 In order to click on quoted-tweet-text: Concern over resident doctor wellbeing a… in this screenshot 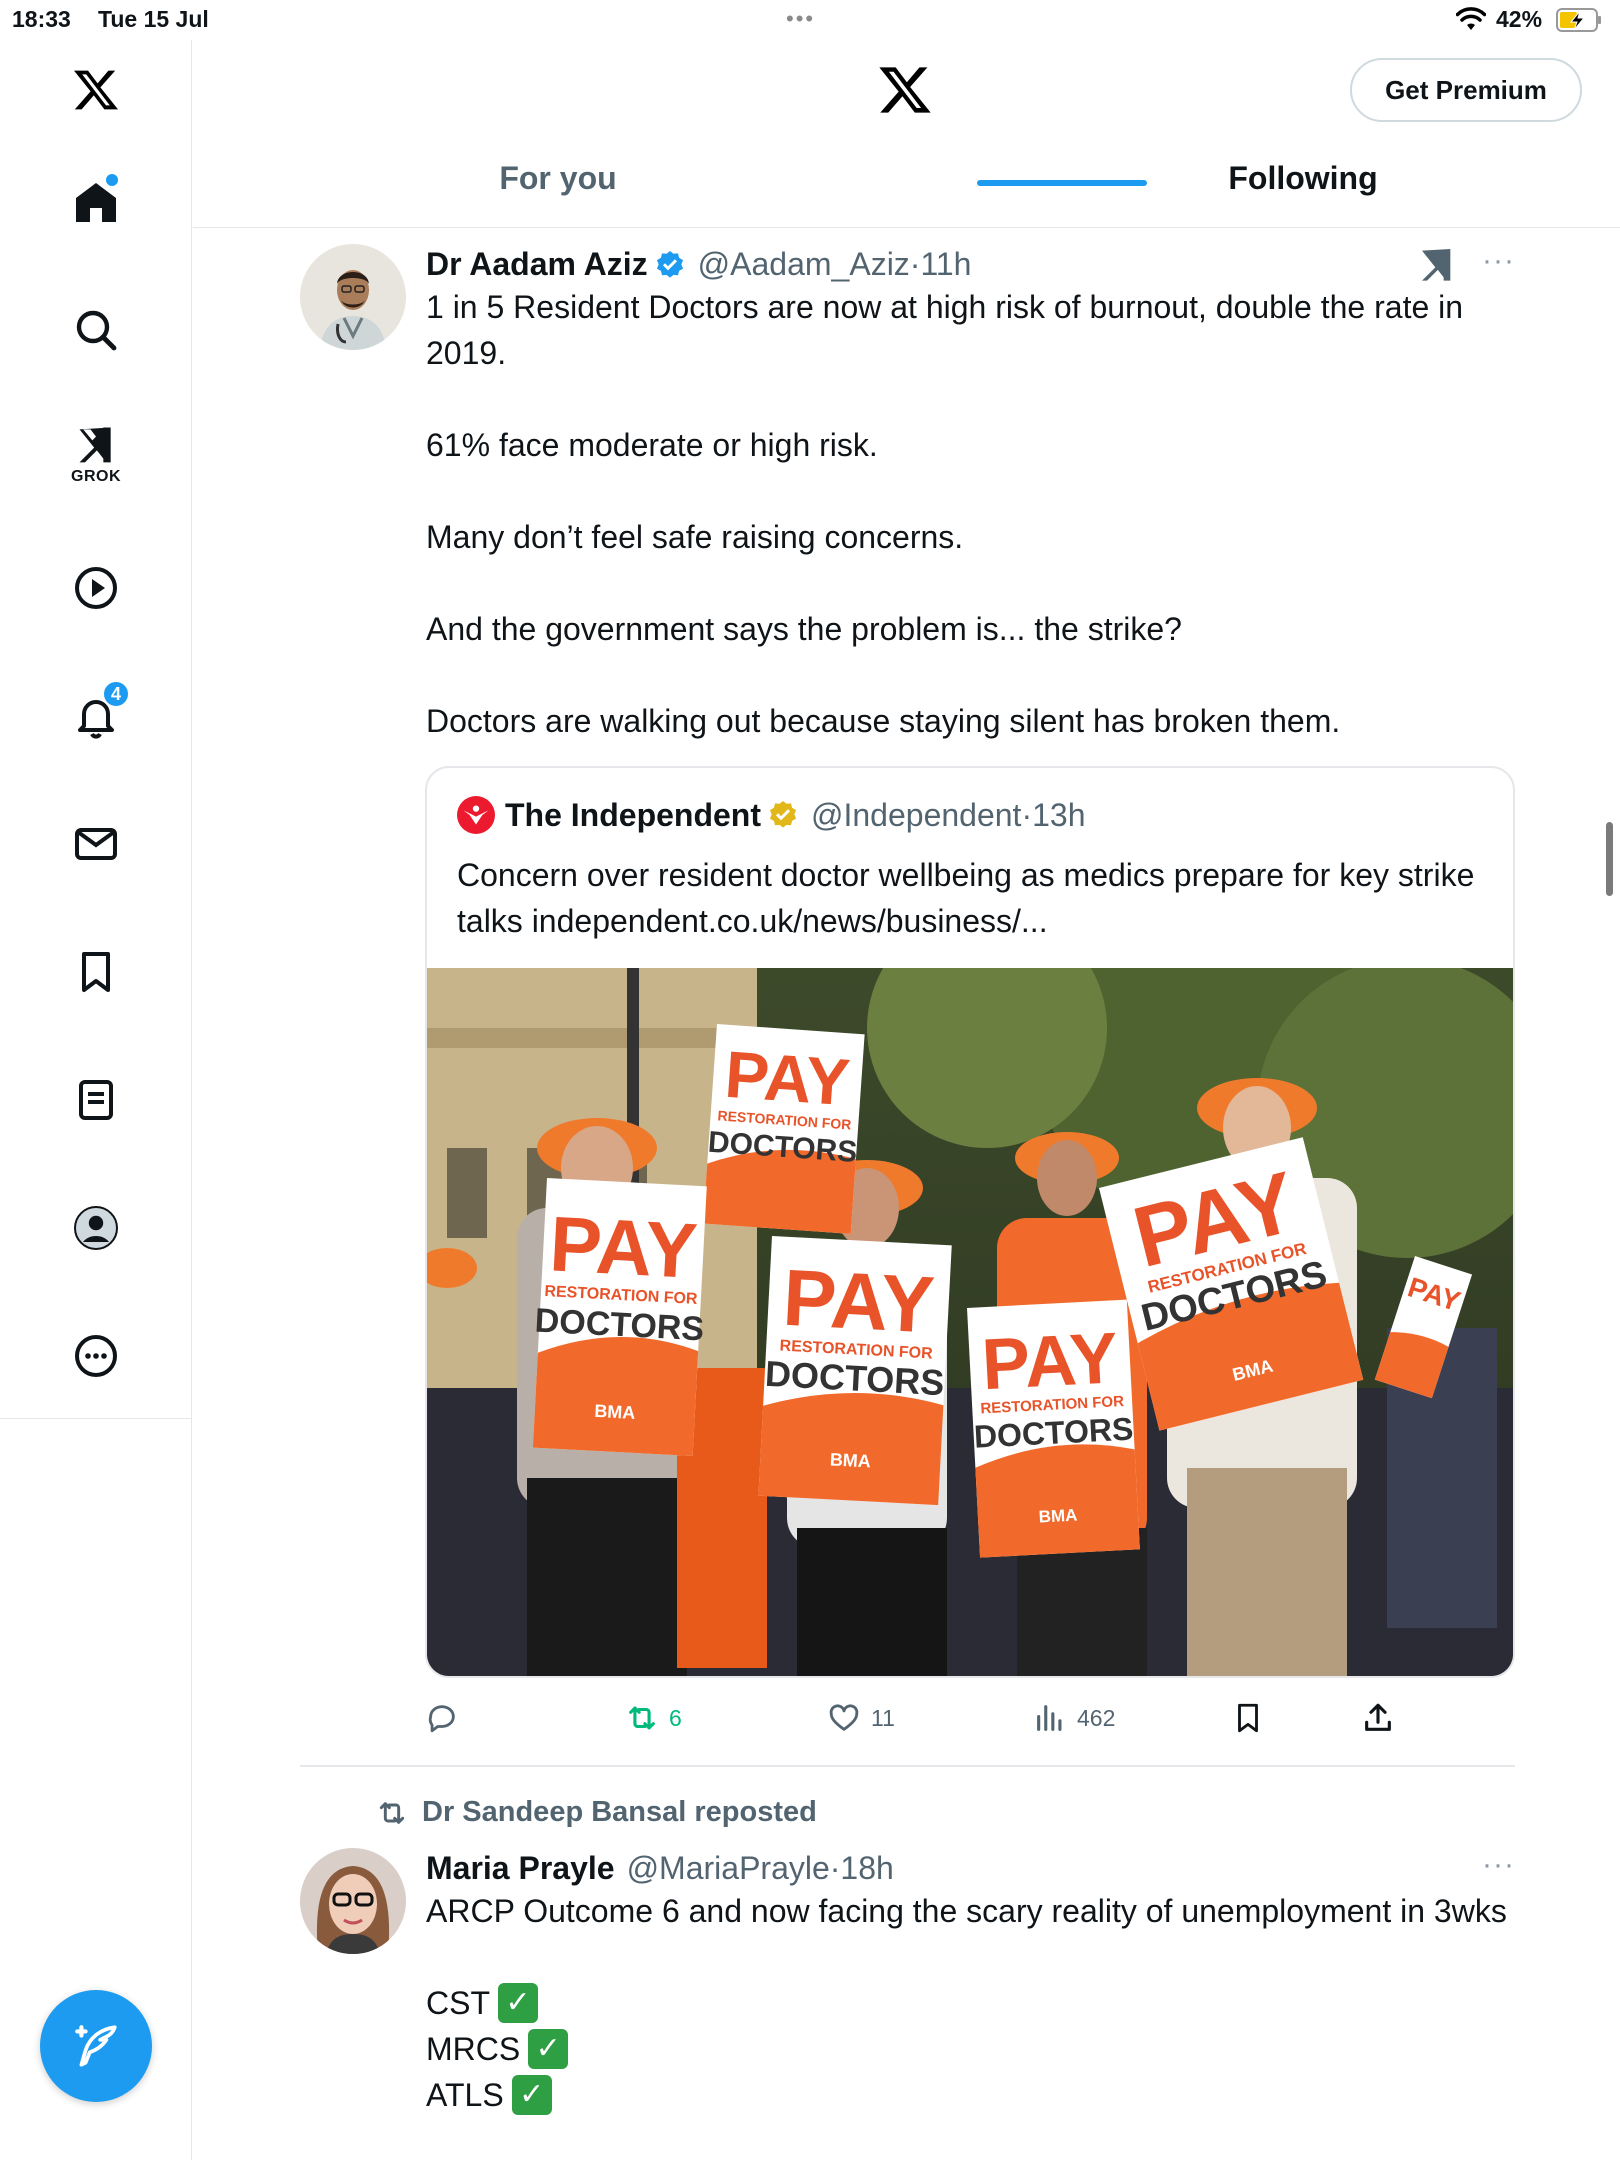, I will do `click(966, 898)`.